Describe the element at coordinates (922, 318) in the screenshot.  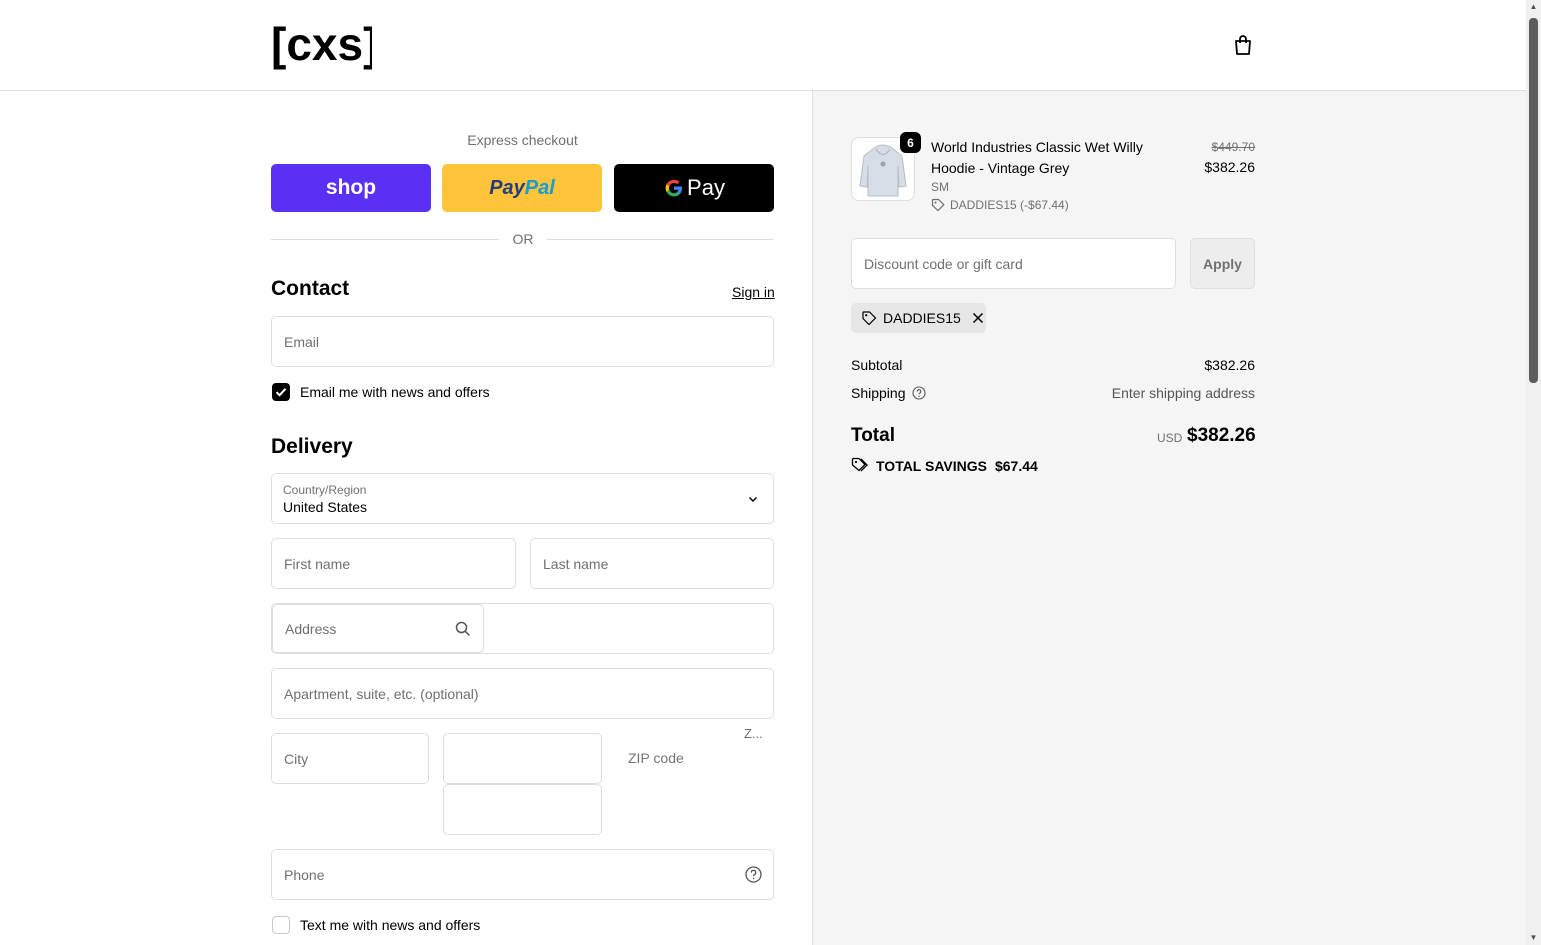
I see `applied-discount-code: DADDIES15` at that location.